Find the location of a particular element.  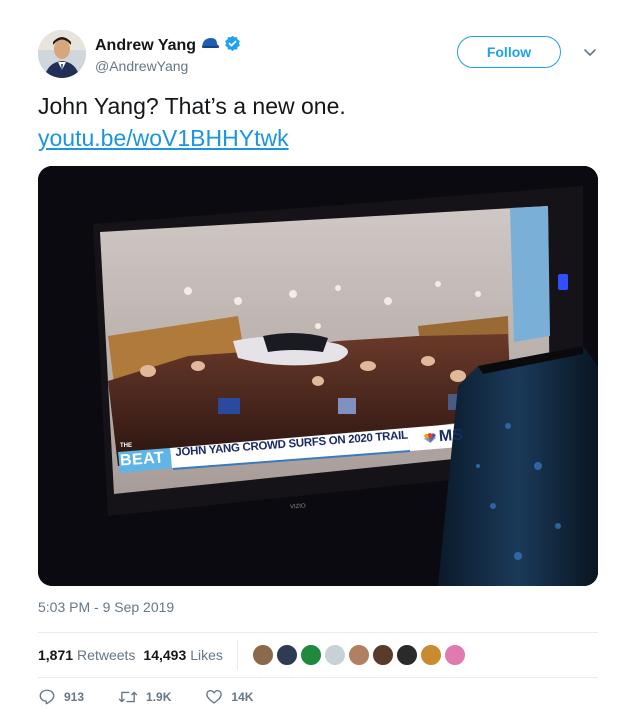

tweet-body: John Yang? That’s a new one. is located at coordinates (192, 106).